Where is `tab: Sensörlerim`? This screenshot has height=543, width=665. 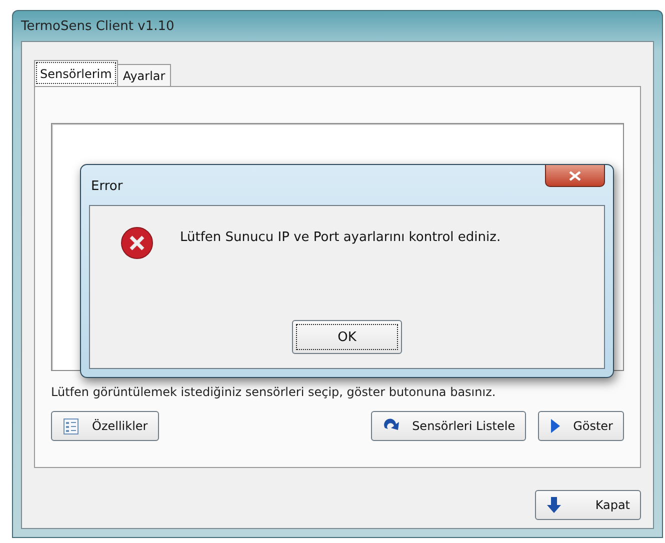
tab: Sensörlerim is located at coordinates (76, 73).